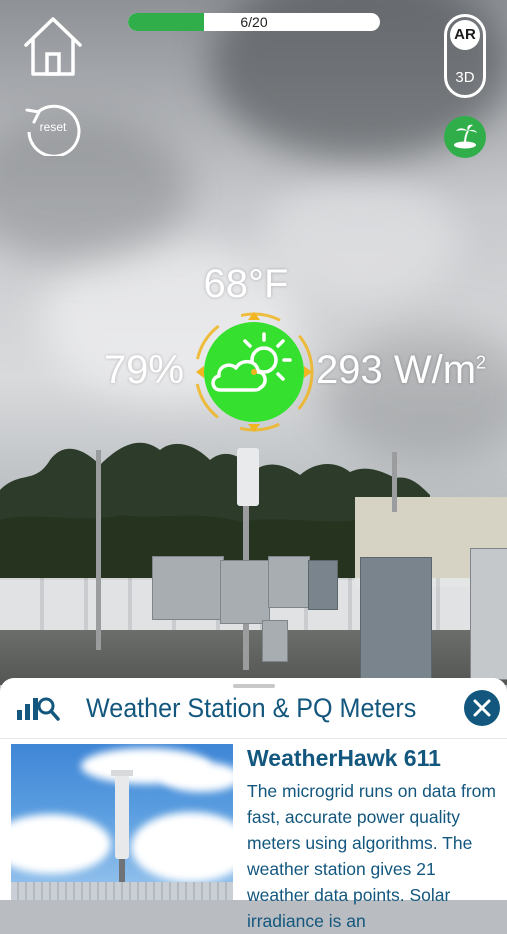 The width and height of the screenshot is (507, 934). What do you see at coordinates (254, 686) in the screenshot?
I see `drag-handle` at bounding box center [254, 686].